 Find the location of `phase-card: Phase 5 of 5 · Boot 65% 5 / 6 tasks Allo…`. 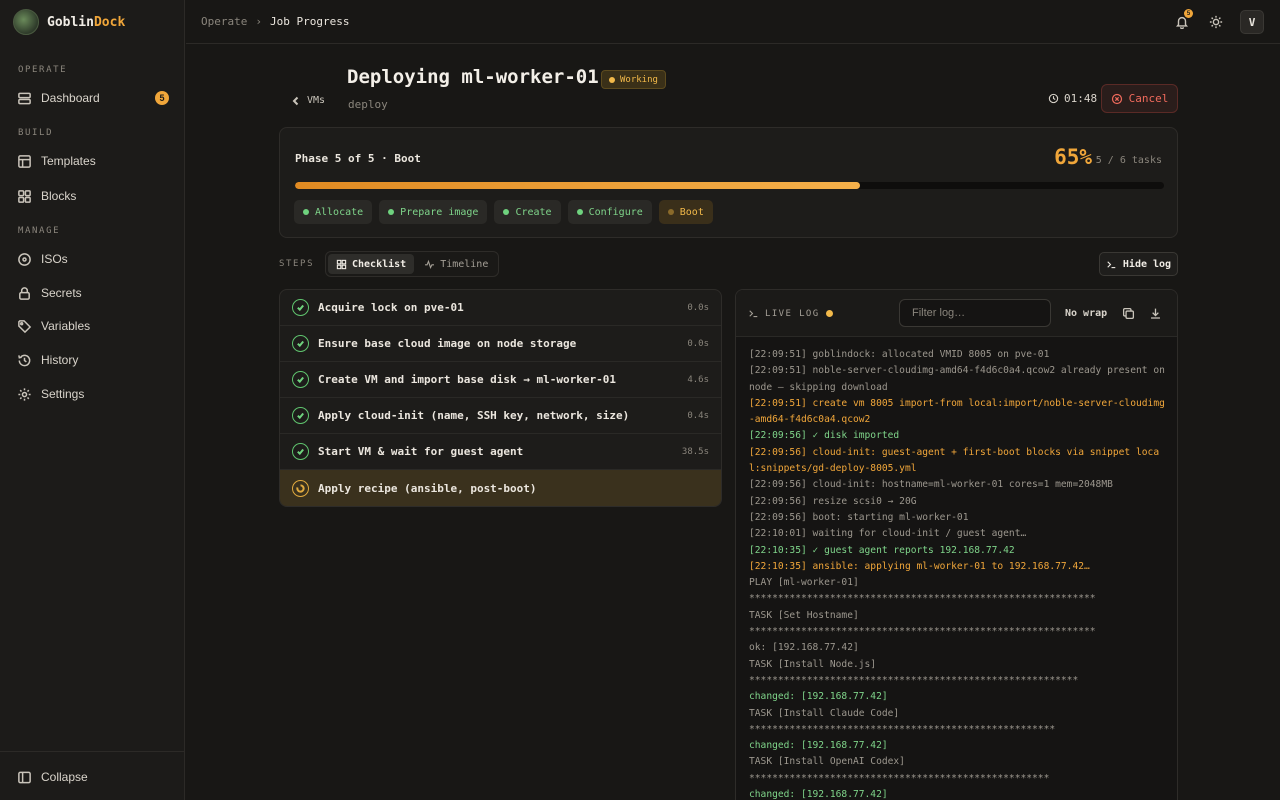

phase-card: Phase 5 of 5 · Boot 65% 5 / 6 tasks Allo… is located at coordinates (728, 182).